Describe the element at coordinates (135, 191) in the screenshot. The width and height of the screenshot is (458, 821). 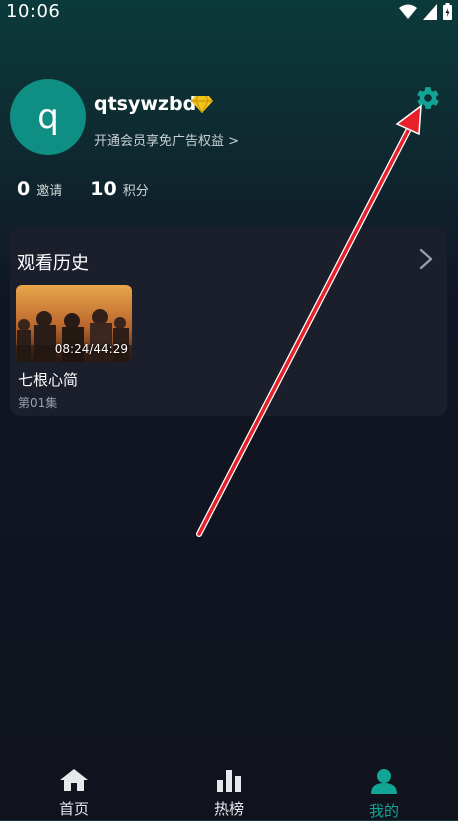
I see `stat-label: 积分` at that location.